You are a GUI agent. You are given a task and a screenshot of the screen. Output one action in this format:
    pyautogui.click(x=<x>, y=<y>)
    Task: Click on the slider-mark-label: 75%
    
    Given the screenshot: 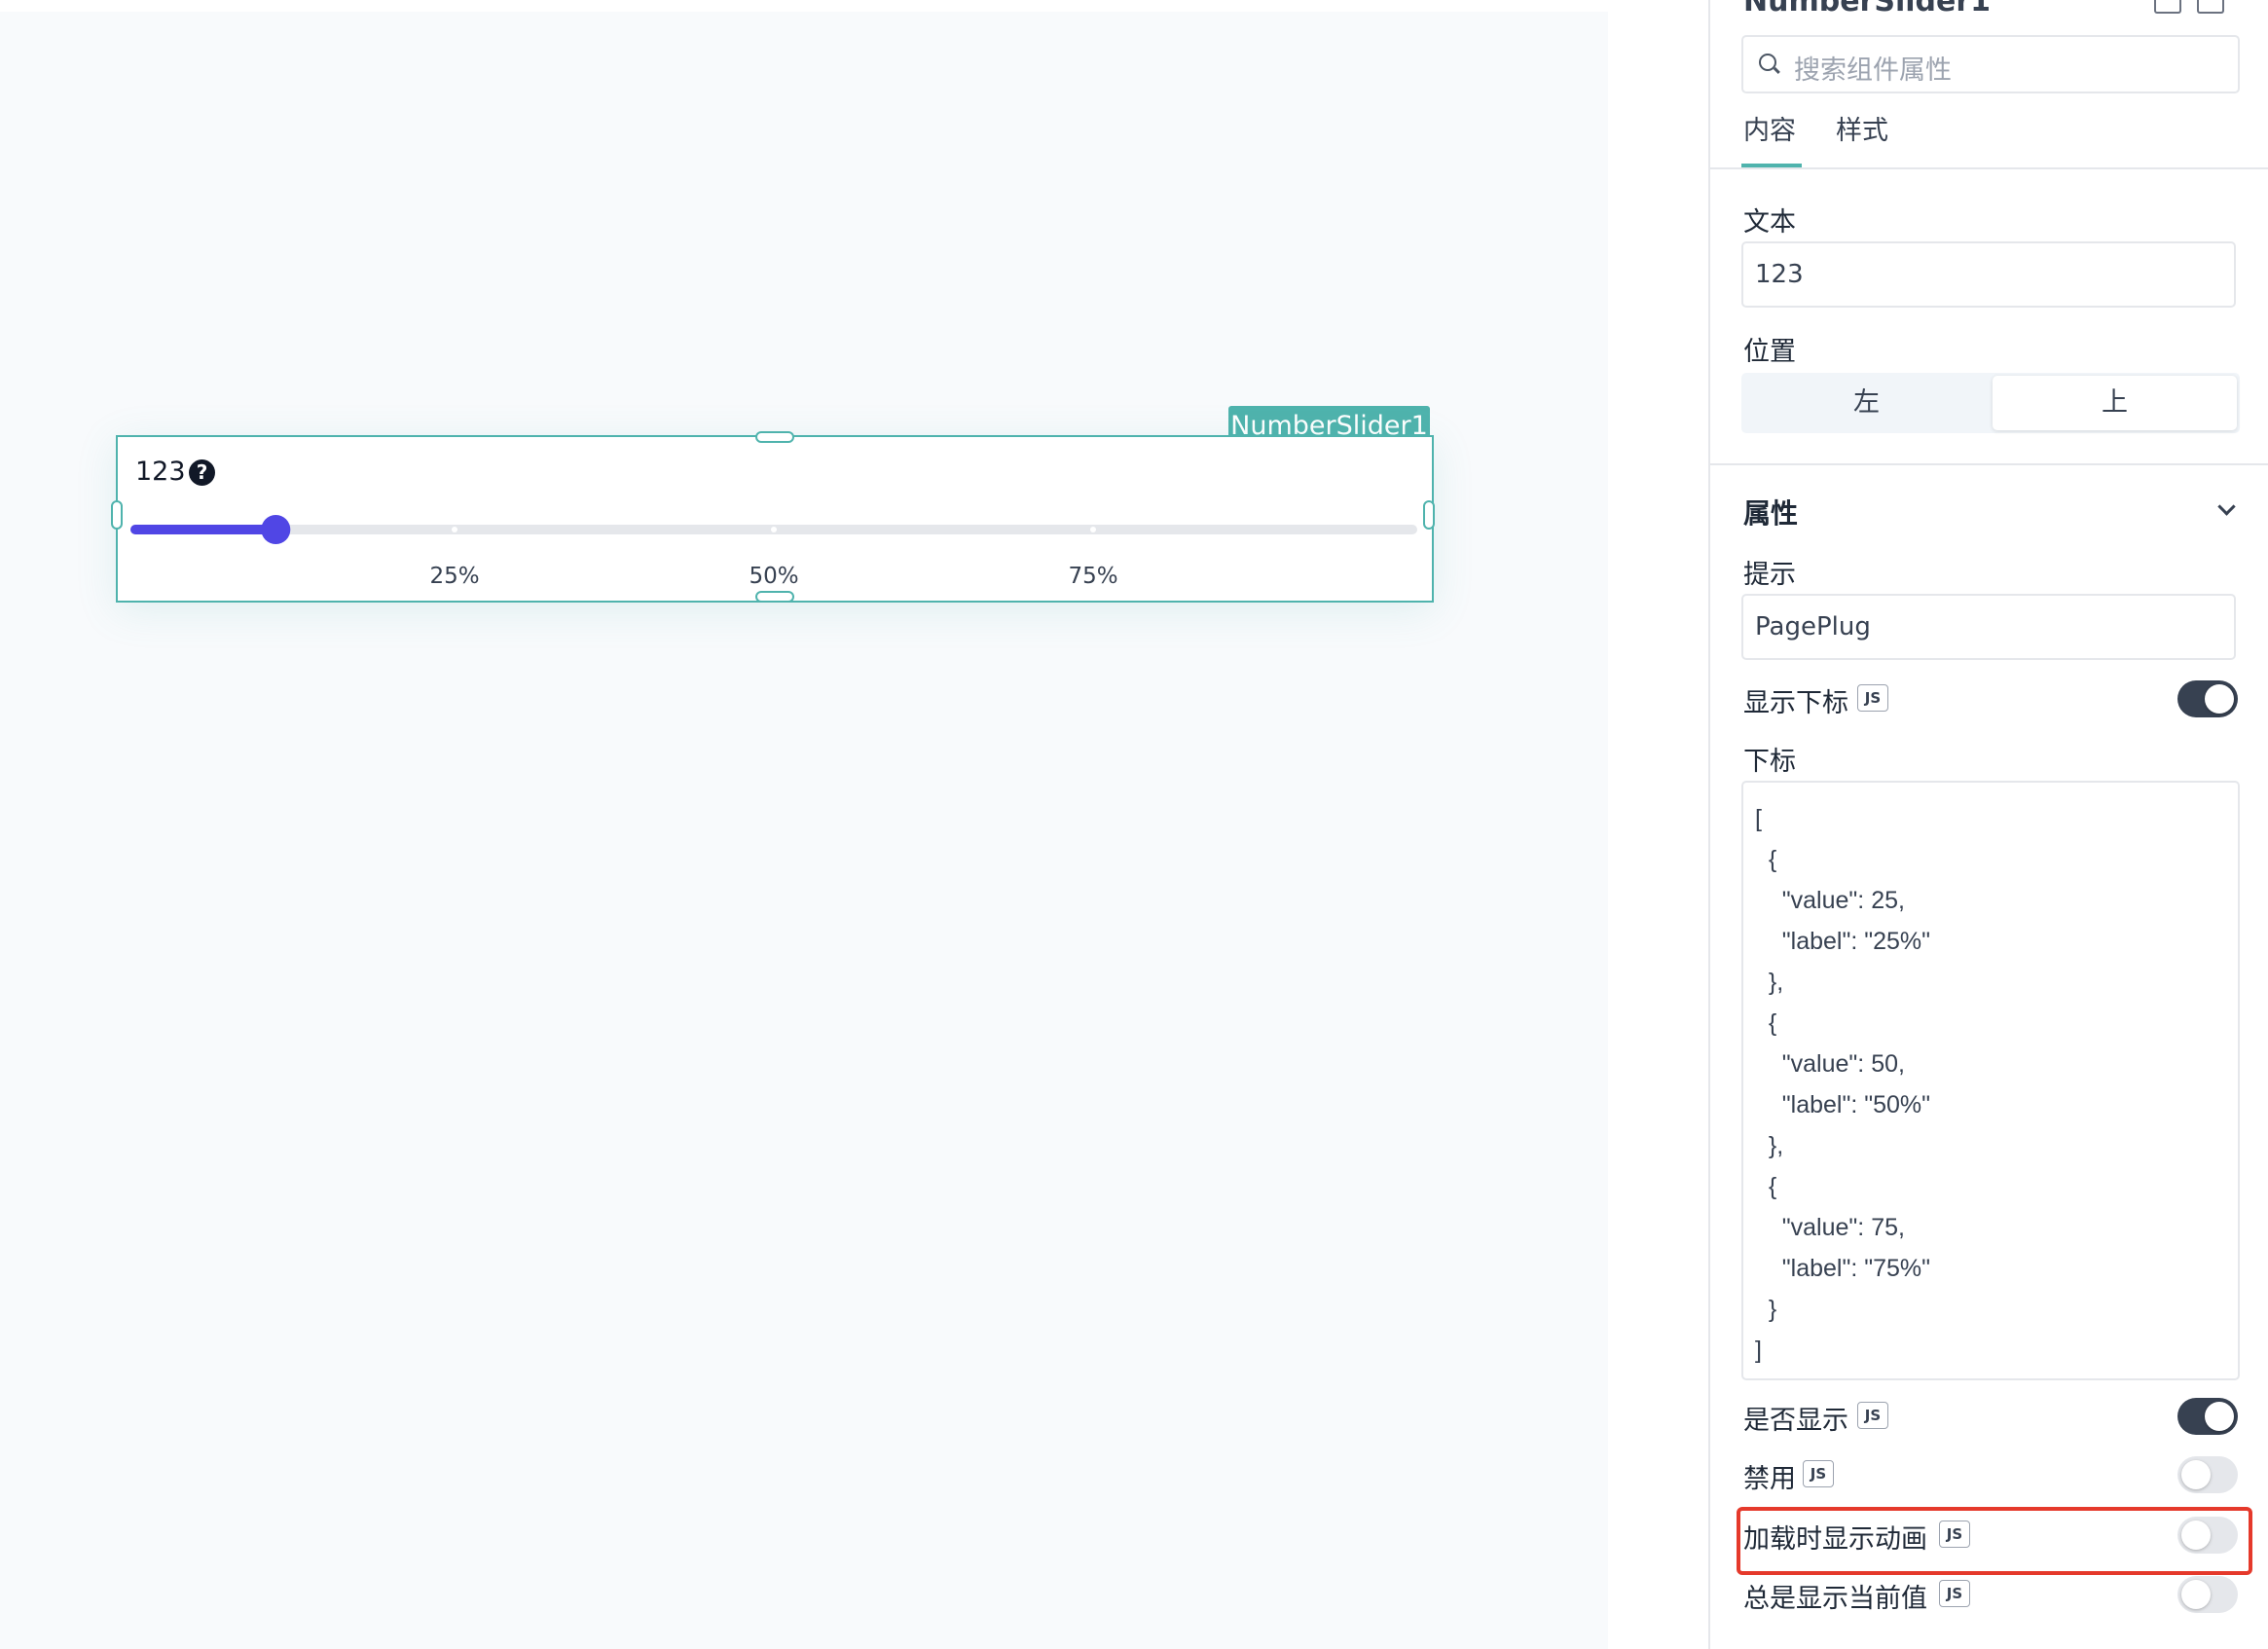 What is the action you would take?
    pyautogui.click(x=1093, y=576)
    